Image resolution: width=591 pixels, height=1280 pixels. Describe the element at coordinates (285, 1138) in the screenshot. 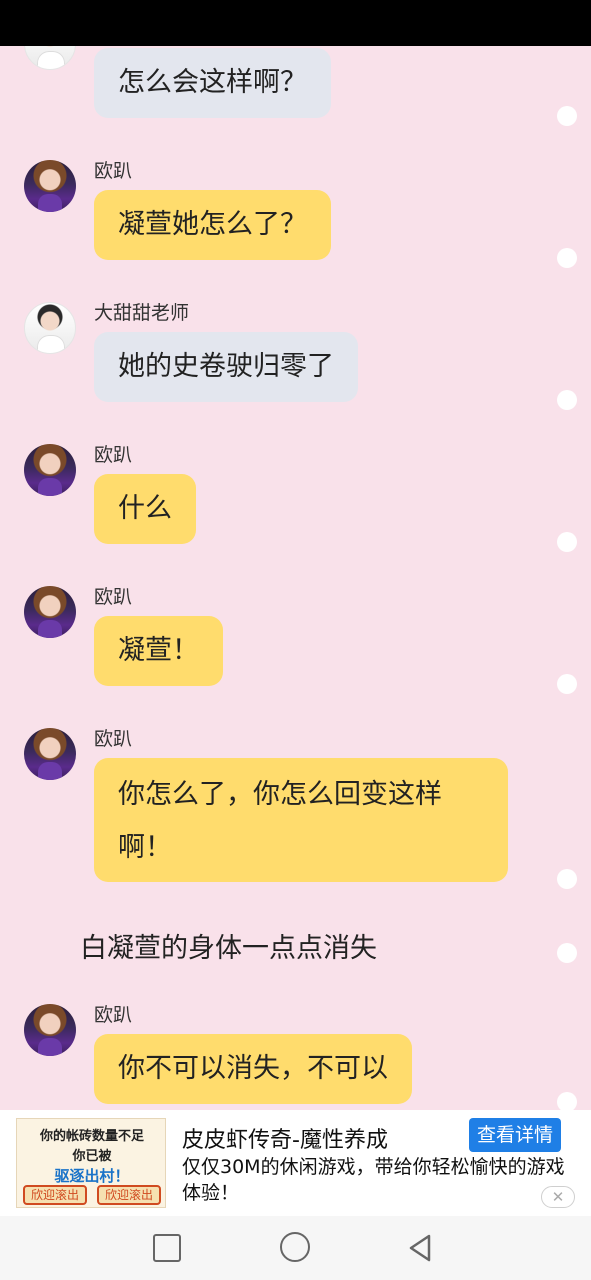

I see `ad-title: 皮皮虾传奇-魔性养成` at that location.